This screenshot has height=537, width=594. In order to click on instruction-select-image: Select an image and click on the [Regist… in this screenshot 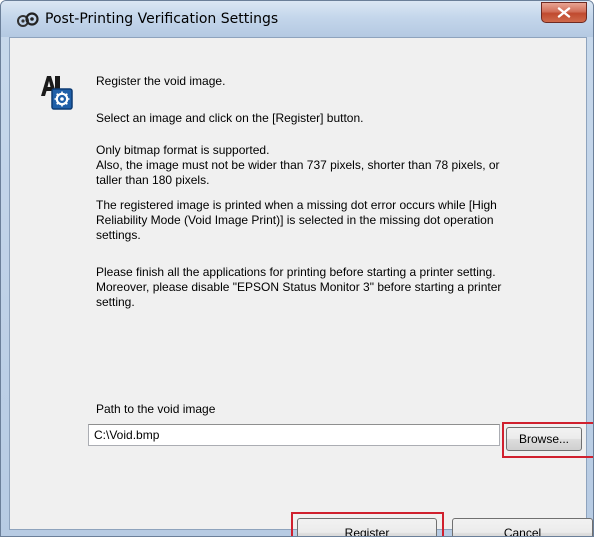, I will do `click(230, 118)`.